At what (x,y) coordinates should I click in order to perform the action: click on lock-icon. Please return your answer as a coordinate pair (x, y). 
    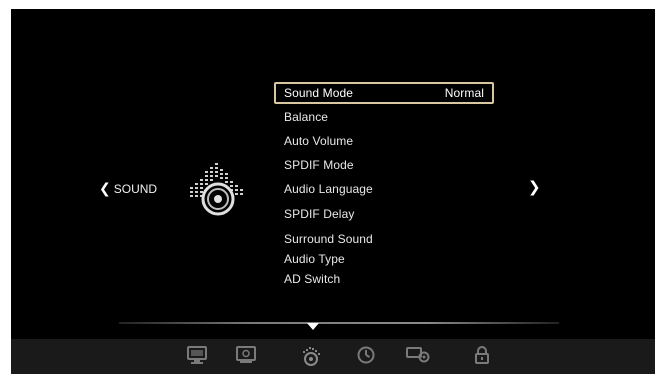
    Looking at the image, I should click on (482, 355).